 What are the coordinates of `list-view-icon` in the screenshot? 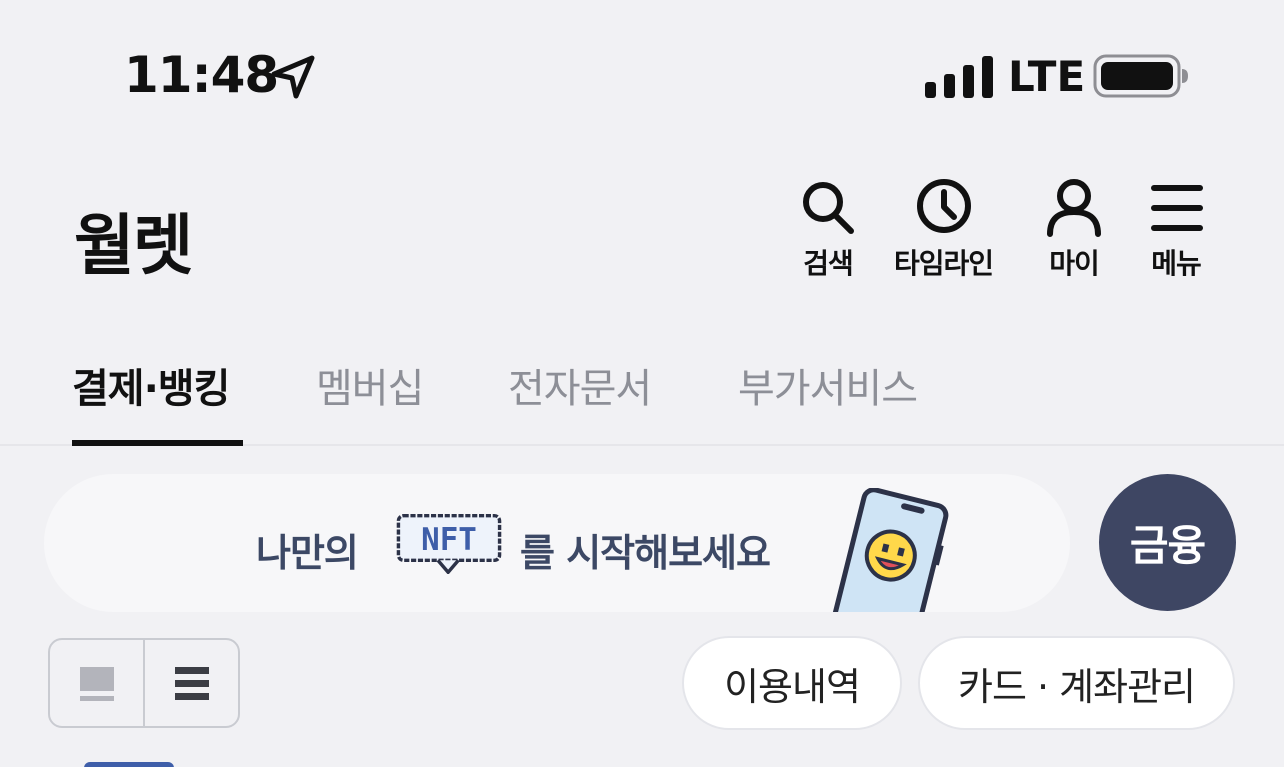 It's located at (191, 683).